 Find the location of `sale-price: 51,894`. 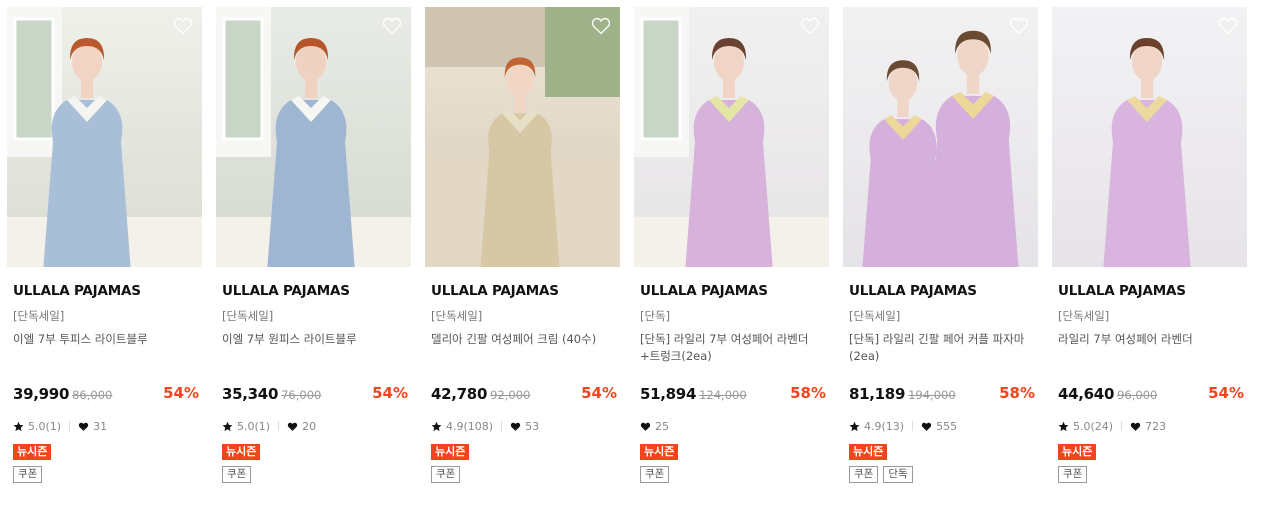

sale-price: 51,894 is located at coordinates (668, 394).